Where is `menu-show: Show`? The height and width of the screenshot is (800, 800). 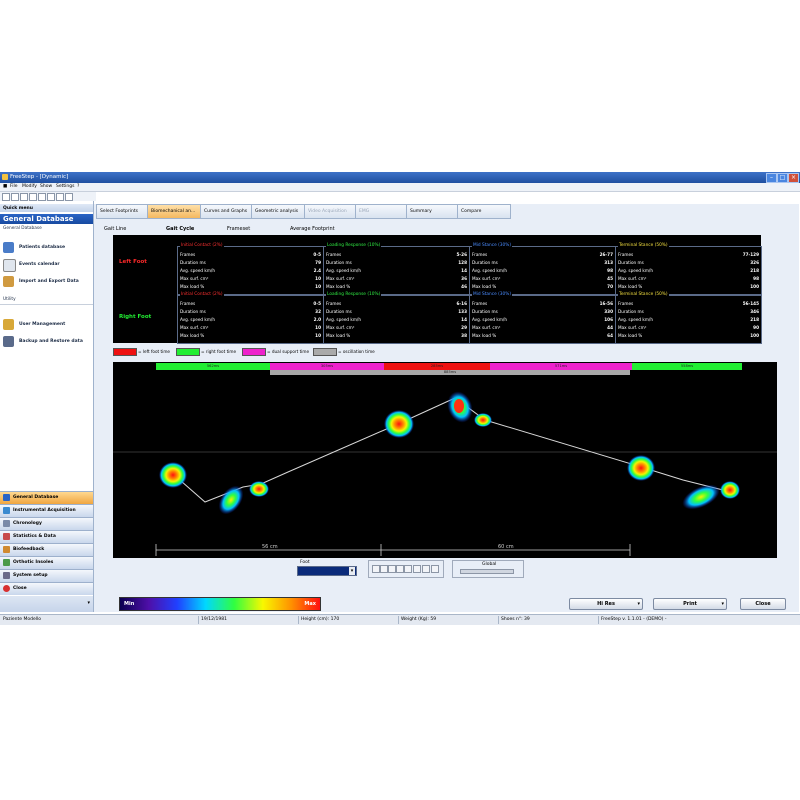
menu-show: Show is located at coordinates (46, 186).